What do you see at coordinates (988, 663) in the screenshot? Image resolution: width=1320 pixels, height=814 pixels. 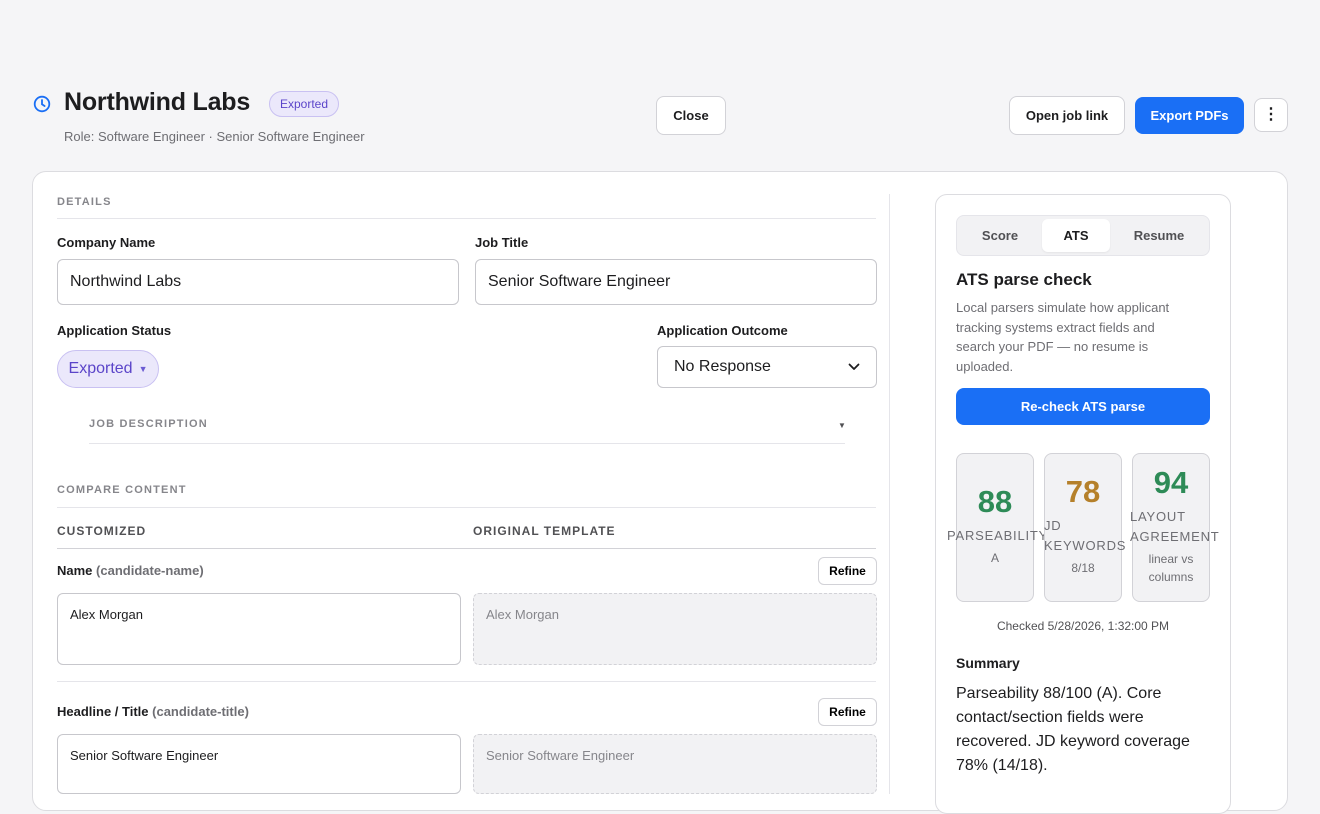 I see `summary-heading: Summary` at bounding box center [988, 663].